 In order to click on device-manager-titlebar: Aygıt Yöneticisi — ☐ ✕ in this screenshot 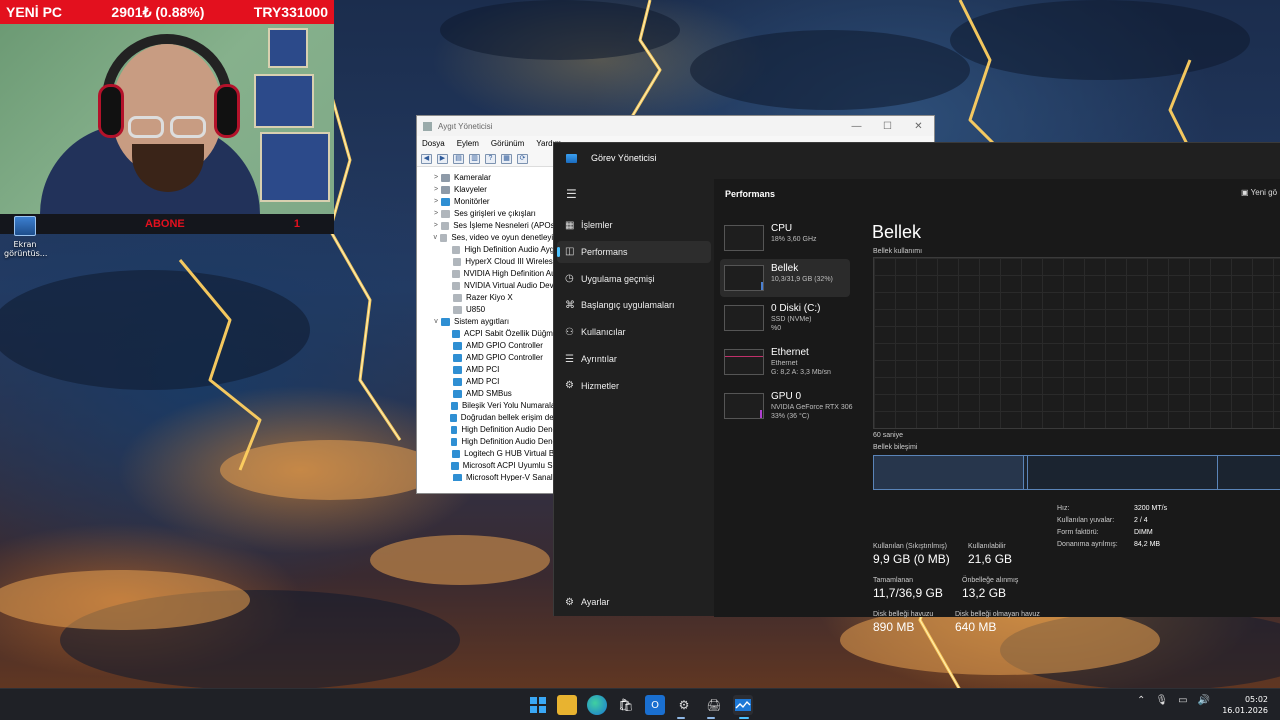, I will do `click(675, 126)`.